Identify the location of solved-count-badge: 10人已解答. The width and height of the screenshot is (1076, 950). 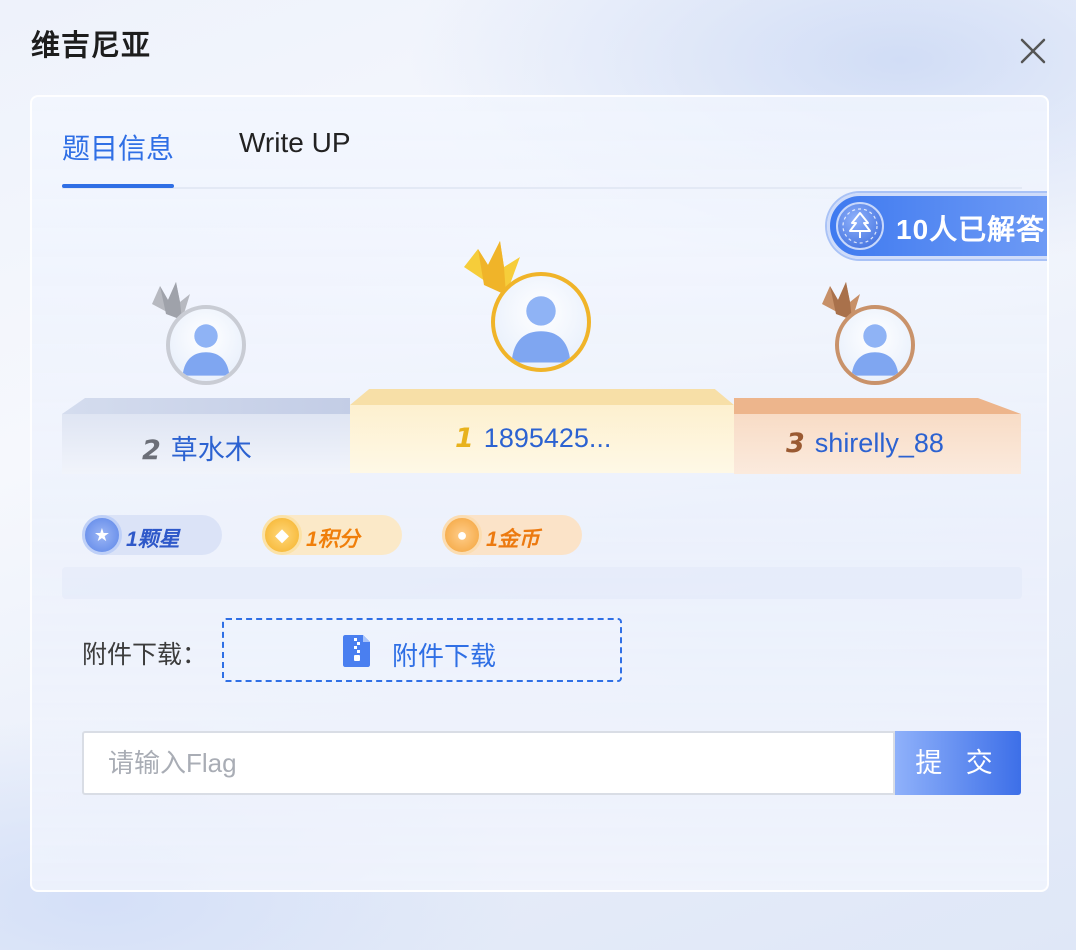
(937, 226).